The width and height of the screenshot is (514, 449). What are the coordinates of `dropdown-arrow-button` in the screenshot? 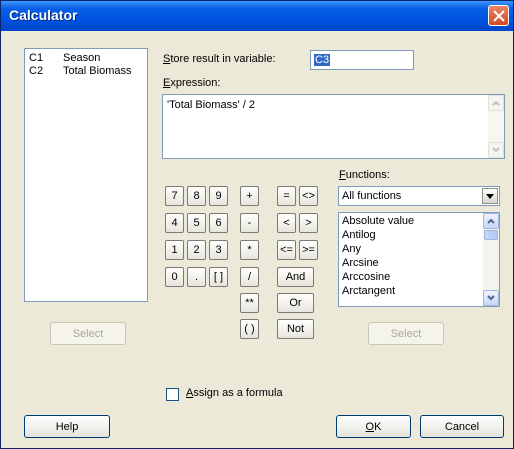 It's located at (490, 196).